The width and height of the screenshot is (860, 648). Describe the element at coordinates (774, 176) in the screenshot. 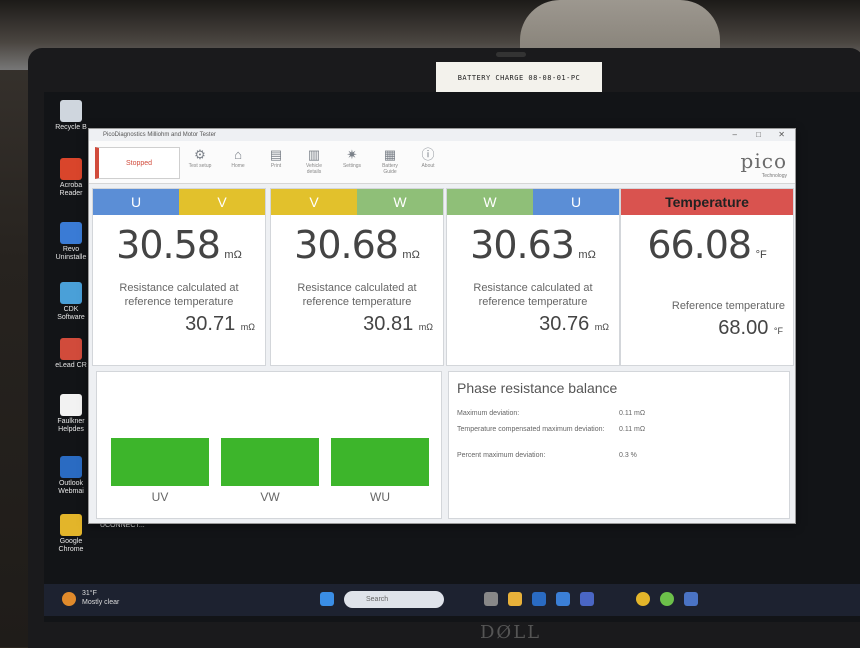

I see `brand-sub: Technology` at that location.